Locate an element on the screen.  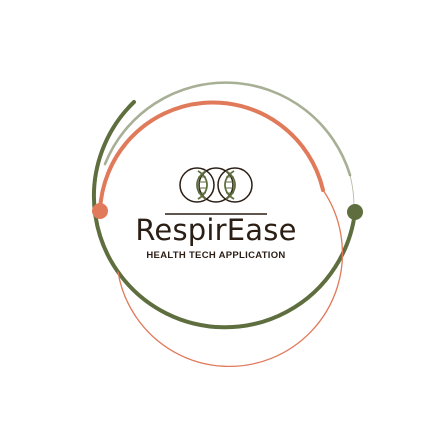
interlocking-lungs-icon is located at coordinates (216, 185).